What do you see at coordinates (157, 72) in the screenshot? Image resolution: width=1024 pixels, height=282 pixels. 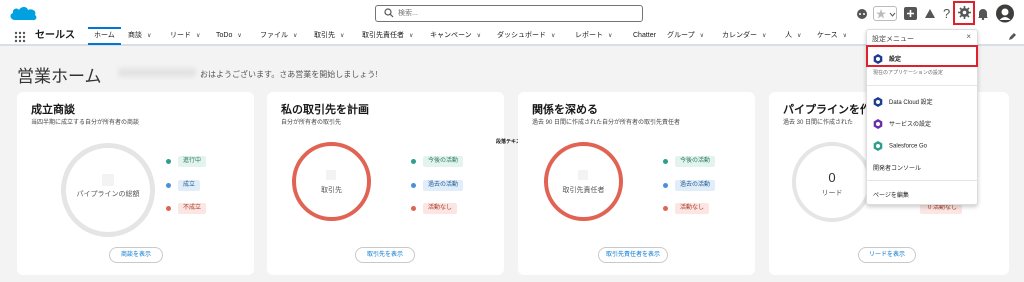 I see `user-name-blurred` at bounding box center [157, 72].